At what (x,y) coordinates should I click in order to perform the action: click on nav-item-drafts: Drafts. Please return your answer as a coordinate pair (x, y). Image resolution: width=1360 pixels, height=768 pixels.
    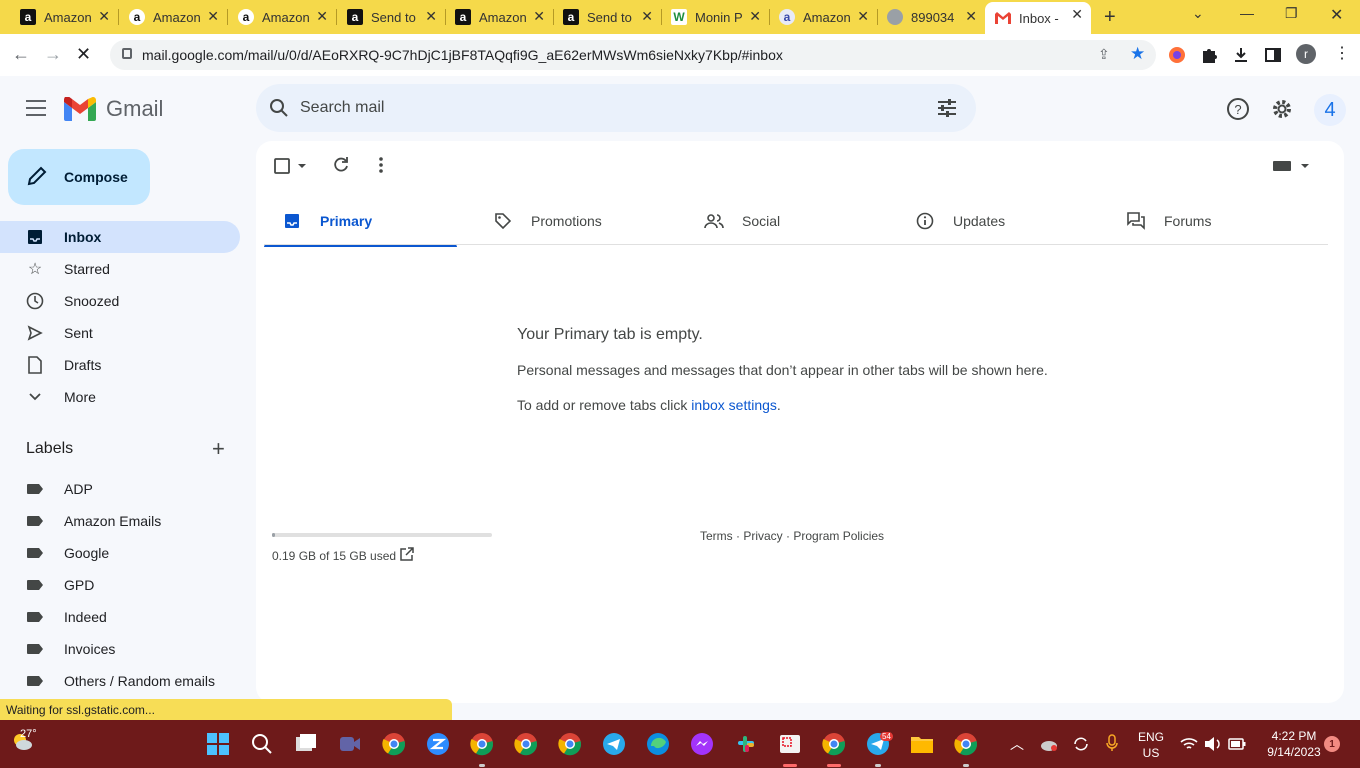
    Looking at the image, I should click on (120, 365).